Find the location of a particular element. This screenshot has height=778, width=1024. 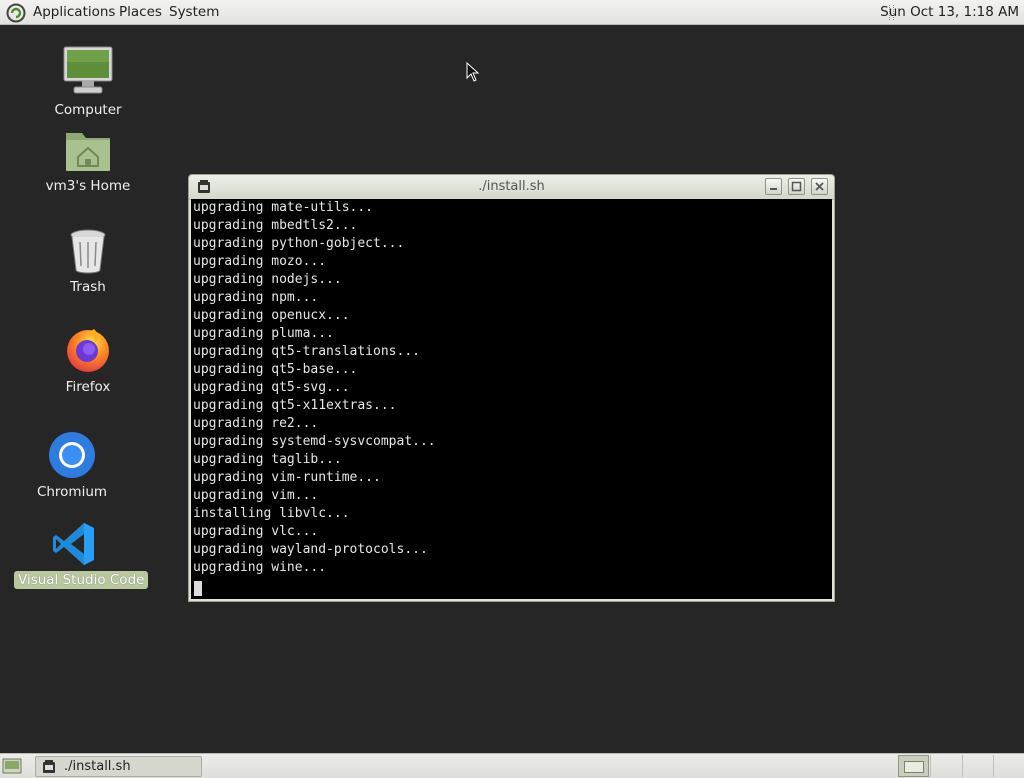

vscode-icon is located at coordinates (73, 544).